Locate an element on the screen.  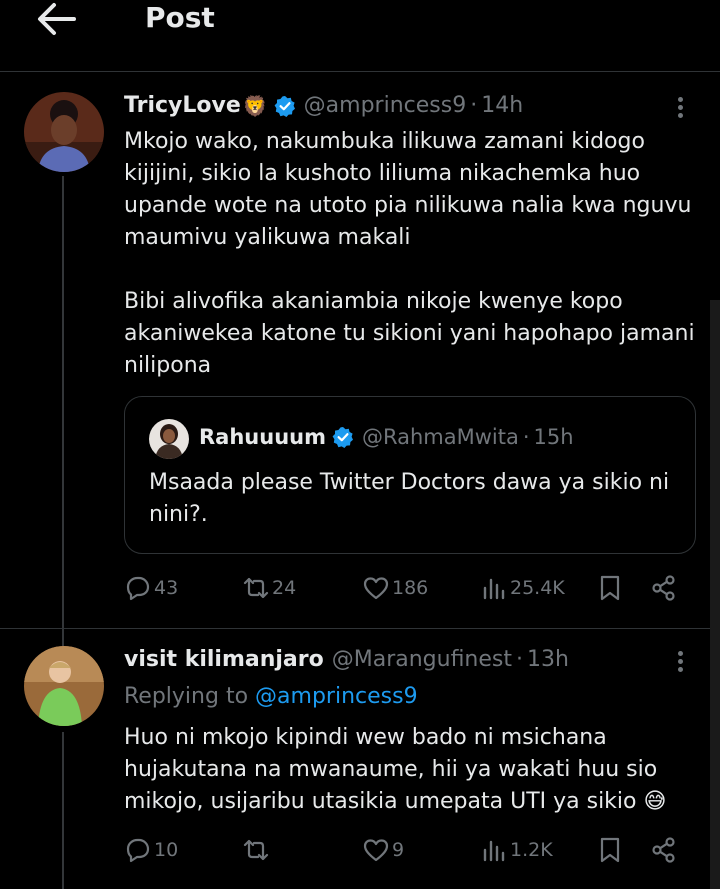
views-count: 25.4K is located at coordinates (537, 588).